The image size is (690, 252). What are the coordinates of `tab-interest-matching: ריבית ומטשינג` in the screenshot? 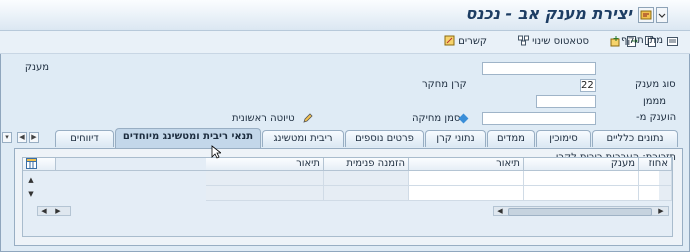 It's located at (303, 138).